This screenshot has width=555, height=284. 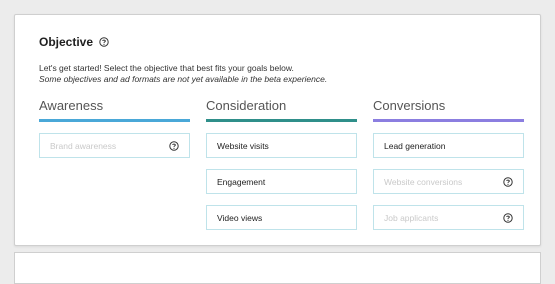 I want to click on option-website-visits: Website visits, so click(x=281, y=145).